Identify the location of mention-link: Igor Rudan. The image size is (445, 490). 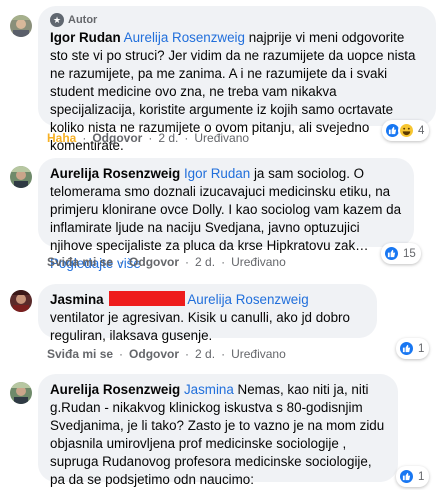
(217, 173).